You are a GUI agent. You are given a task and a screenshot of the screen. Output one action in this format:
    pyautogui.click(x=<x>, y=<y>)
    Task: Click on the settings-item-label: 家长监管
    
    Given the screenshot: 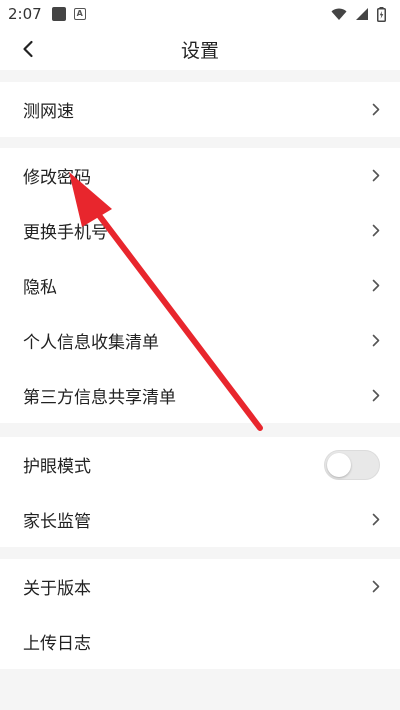 What is the action you would take?
    pyautogui.click(x=57, y=522)
    